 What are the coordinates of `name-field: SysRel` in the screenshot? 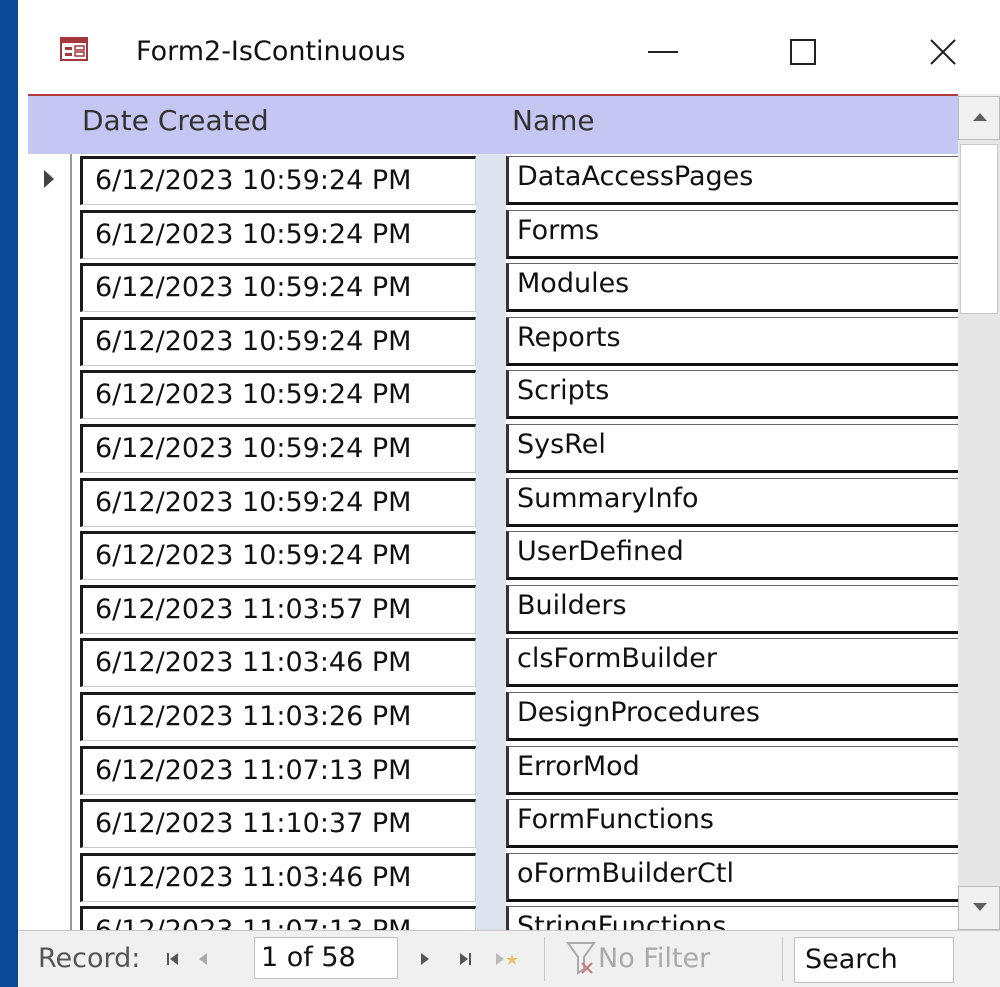 It's located at (732, 448).